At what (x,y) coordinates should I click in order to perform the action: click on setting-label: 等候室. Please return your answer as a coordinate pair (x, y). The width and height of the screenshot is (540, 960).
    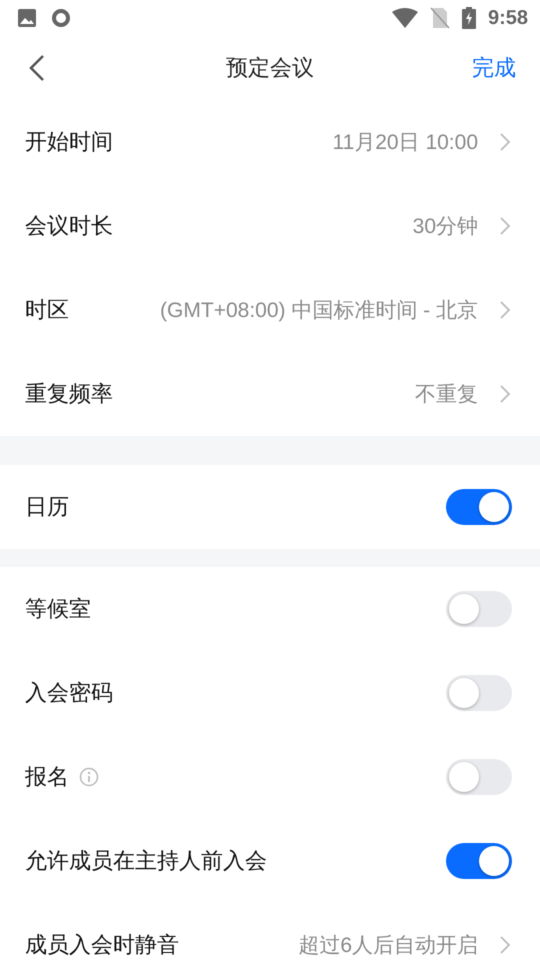
    Looking at the image, I should click on (58, 610).